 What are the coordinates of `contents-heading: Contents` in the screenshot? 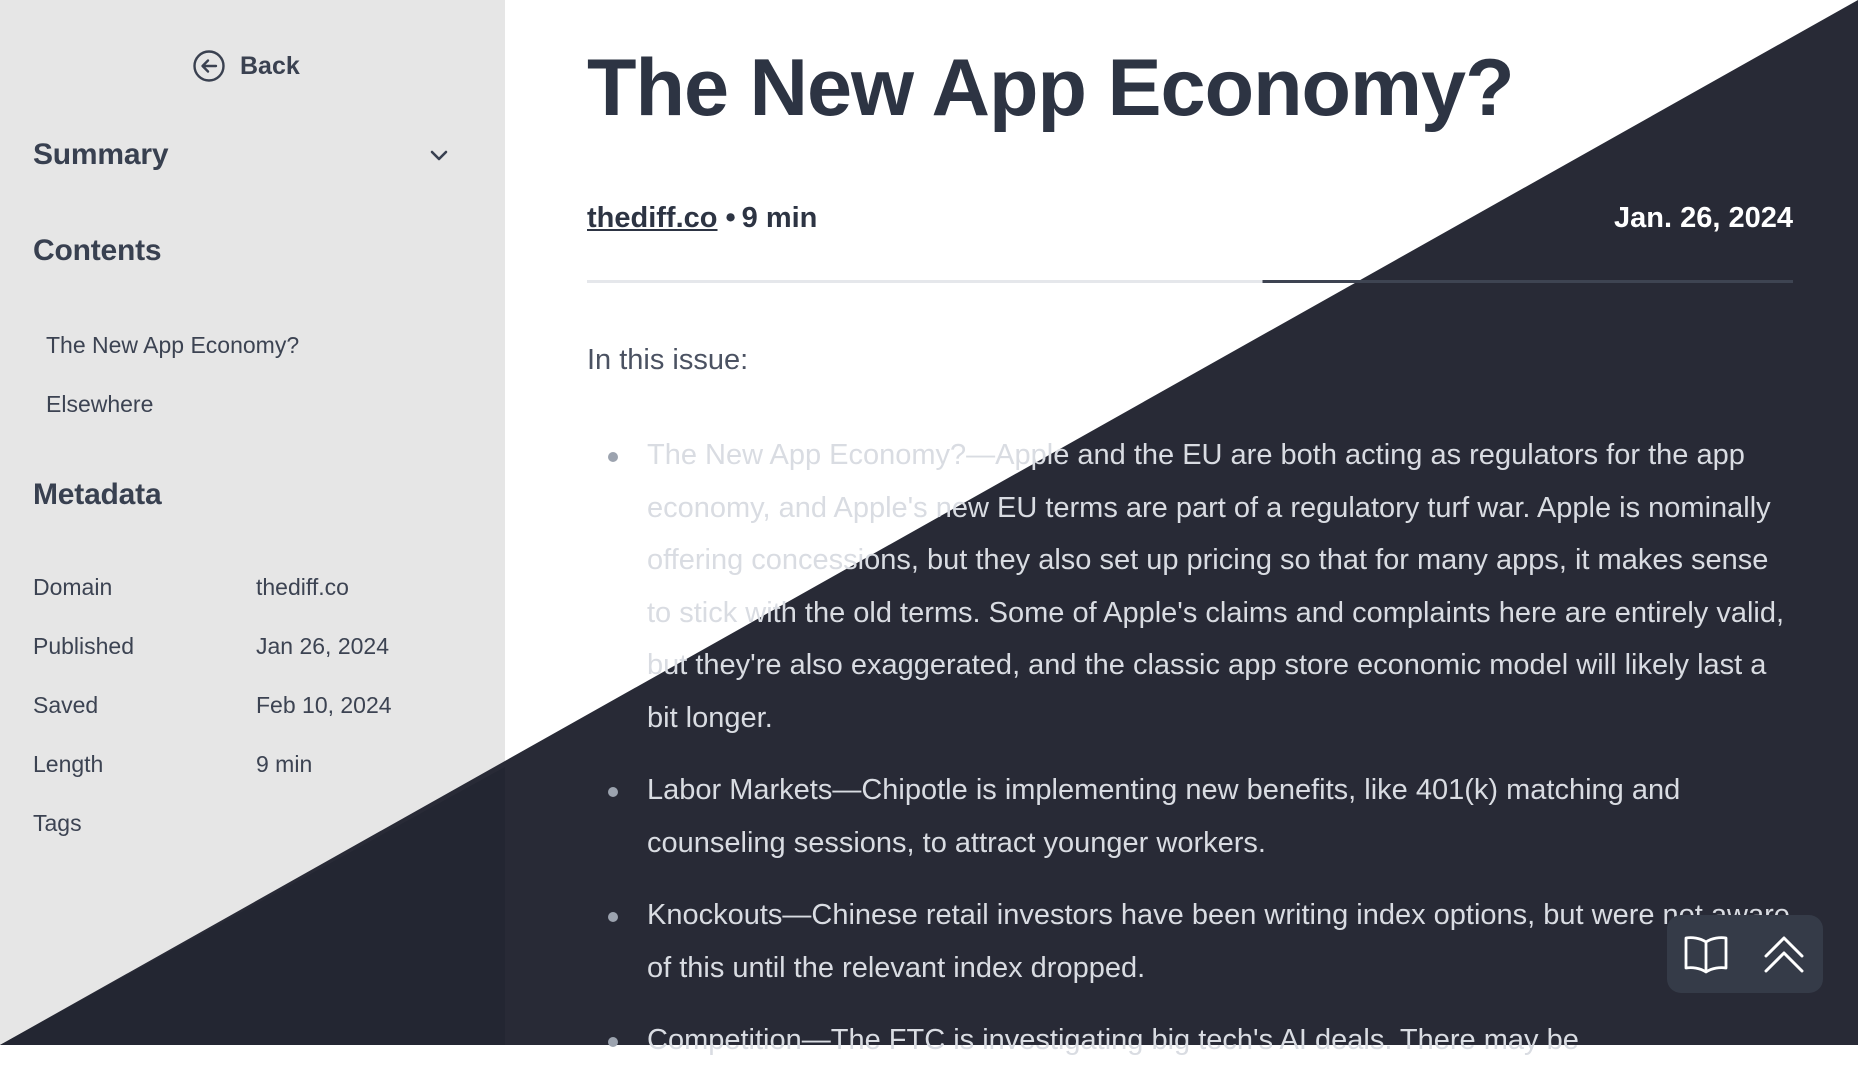 It's located at (97, 250).